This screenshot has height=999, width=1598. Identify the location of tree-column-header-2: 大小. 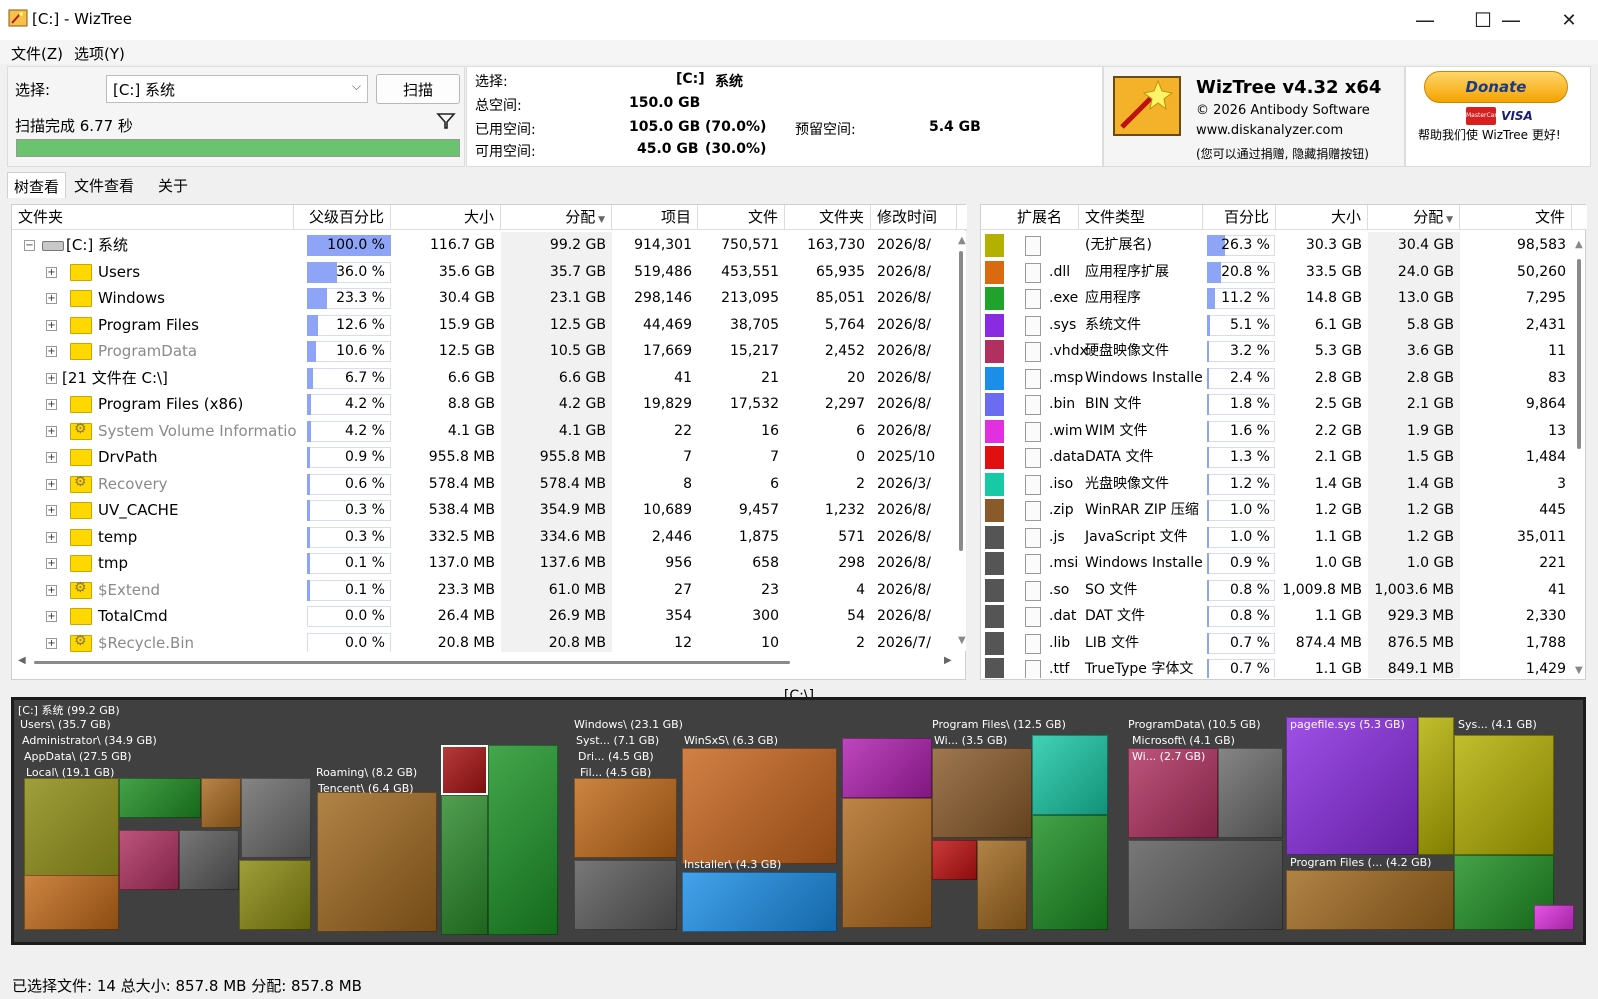
(446, 217).